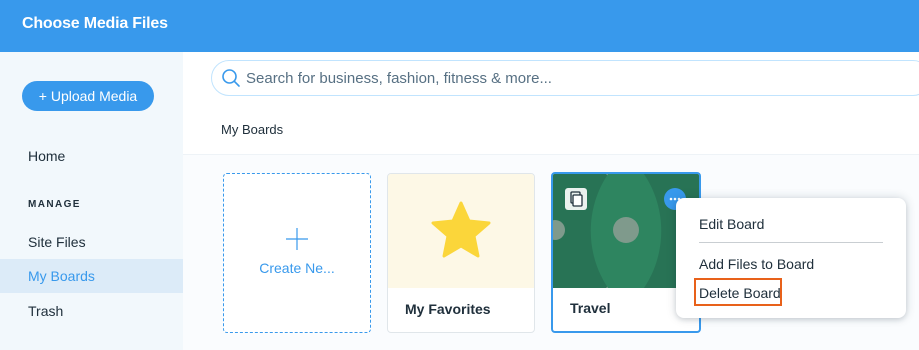  What do you see at coordinates (231, 78) in the screenshot?
I see `search-icon` at bounding box center [231, 78].